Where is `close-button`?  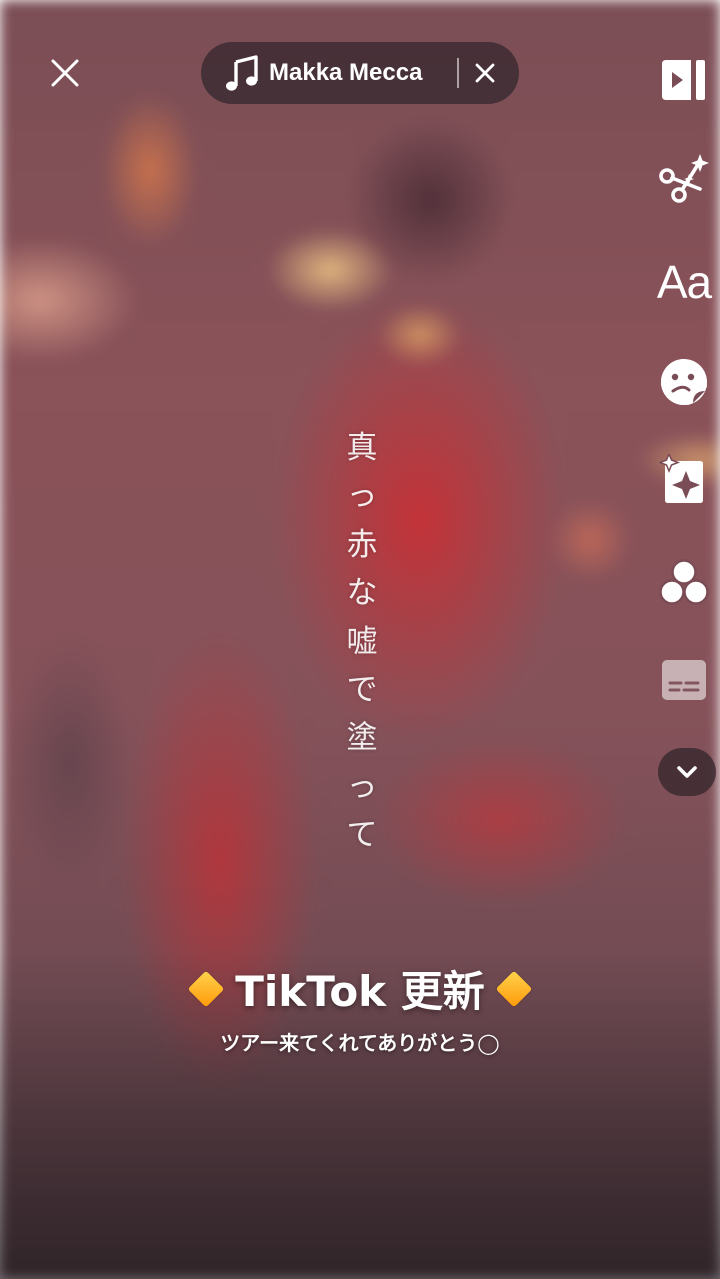
close-button is located at coordinates (65, 73).